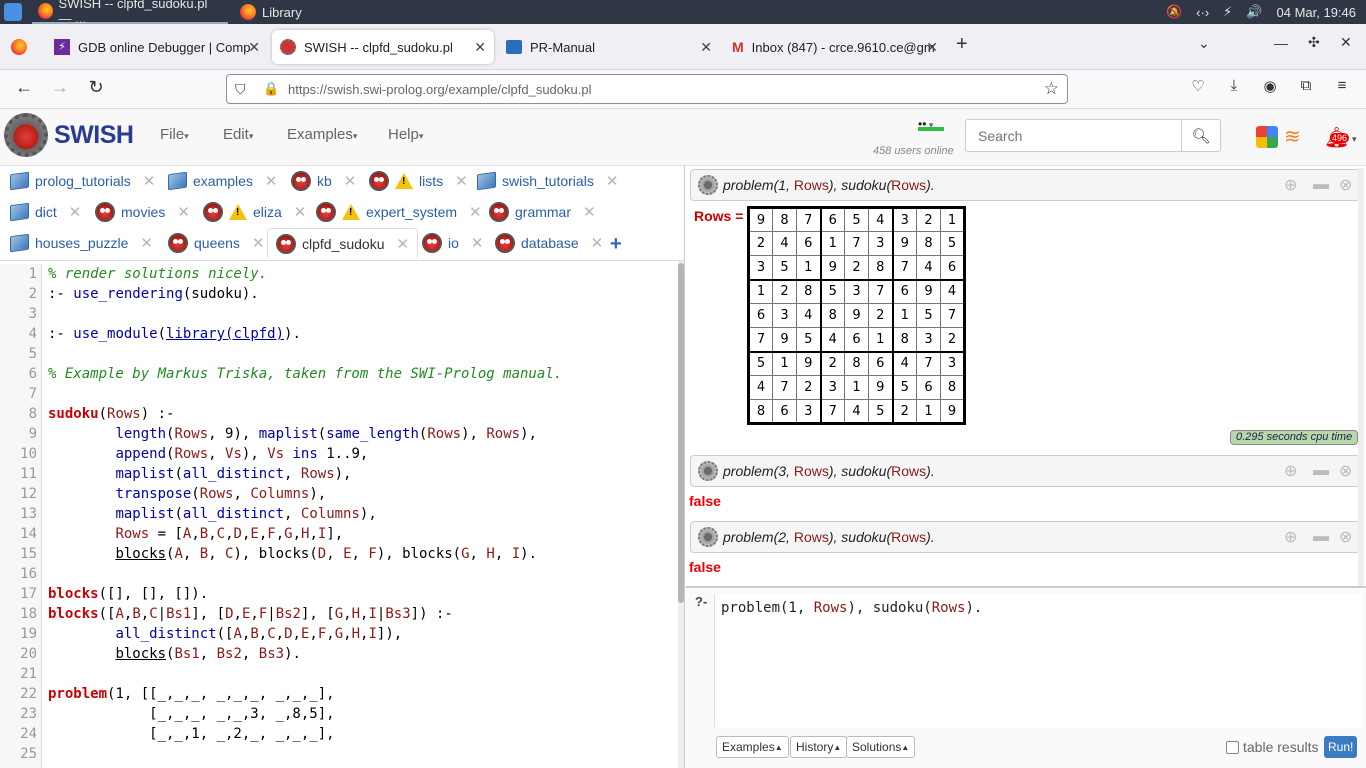 Image resolution: width=1366 pixels, height=768 pixels. What do you see at coordinates (1201, 135) in the screenshot?
I see `search-button: 🔍︎` at bounding box center [1201, 135].